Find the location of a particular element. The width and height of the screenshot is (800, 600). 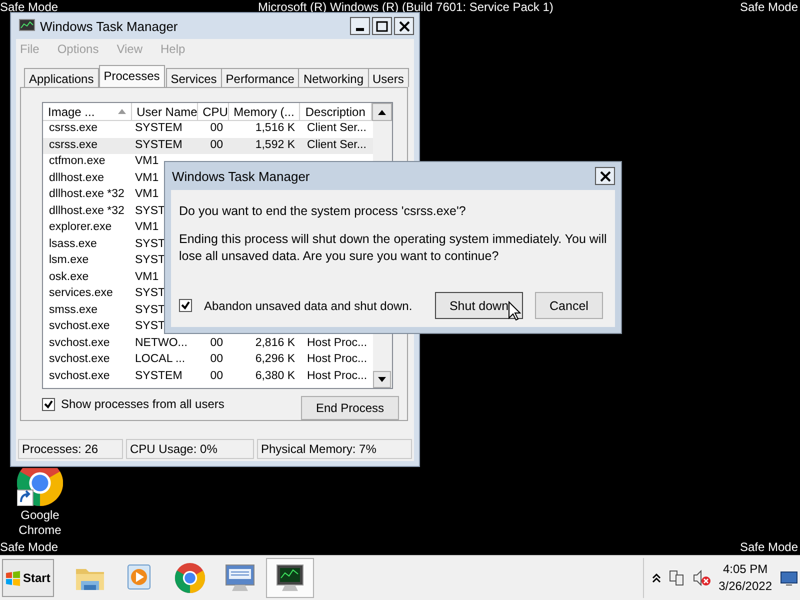

table-cell: smss.exe is located at coordinates (73, 310).